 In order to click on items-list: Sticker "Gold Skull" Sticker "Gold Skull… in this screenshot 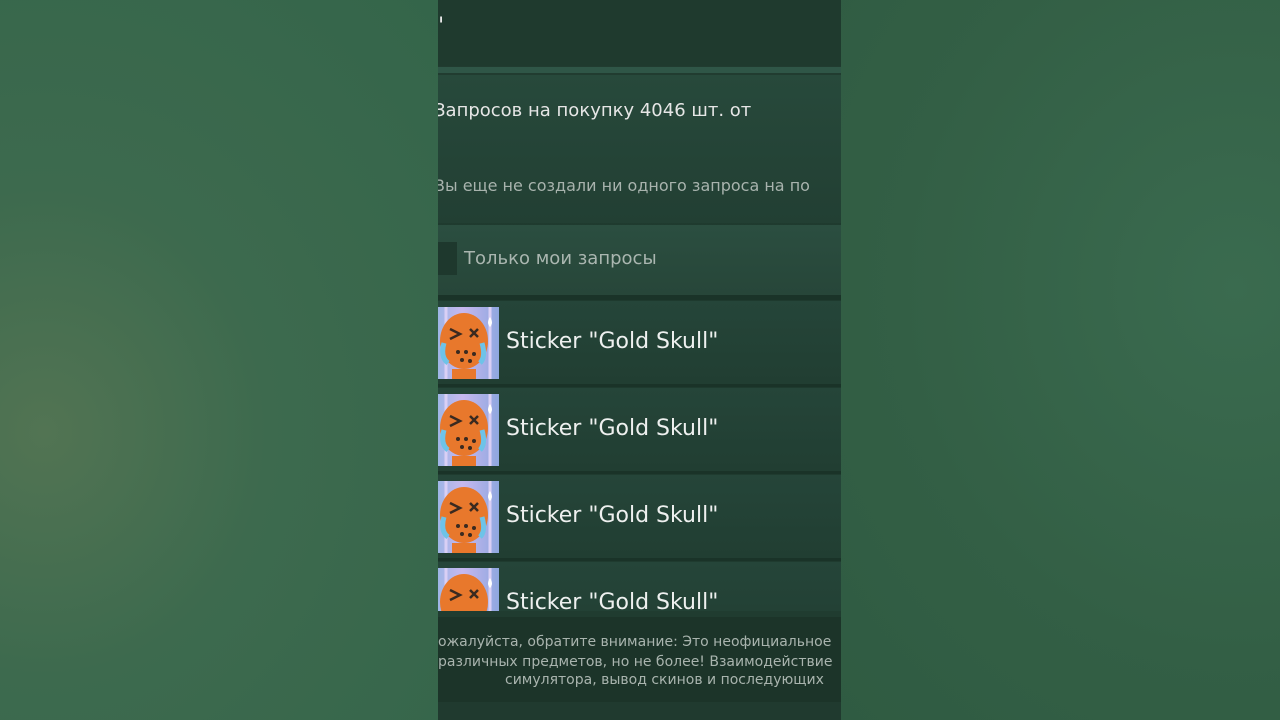, I will do `click(639, 456)`.